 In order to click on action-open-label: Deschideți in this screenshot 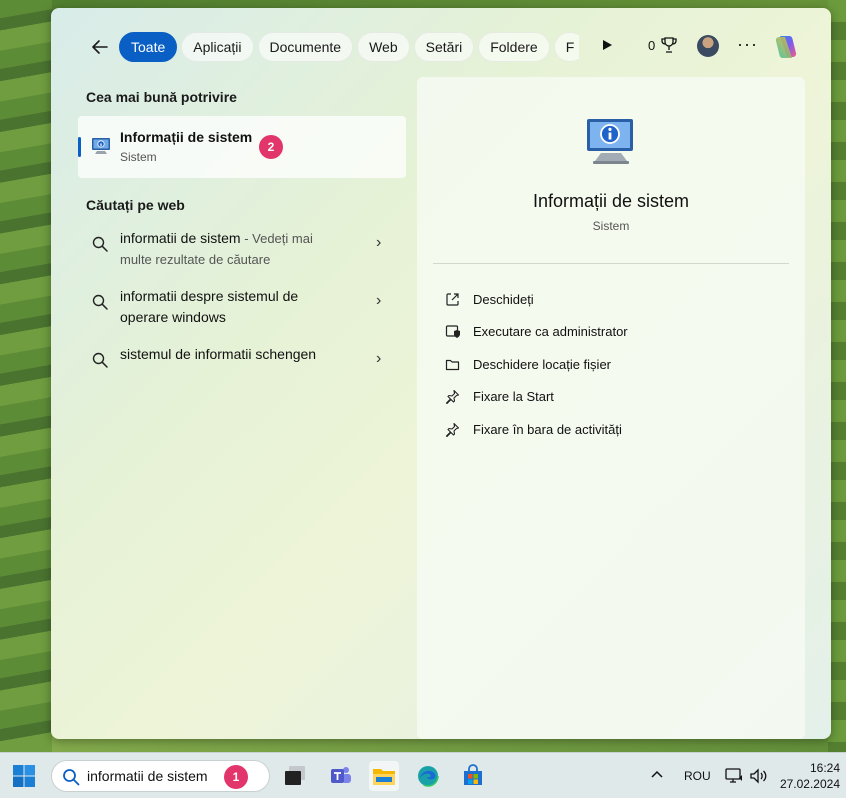, I will do `click(503, 299)`.